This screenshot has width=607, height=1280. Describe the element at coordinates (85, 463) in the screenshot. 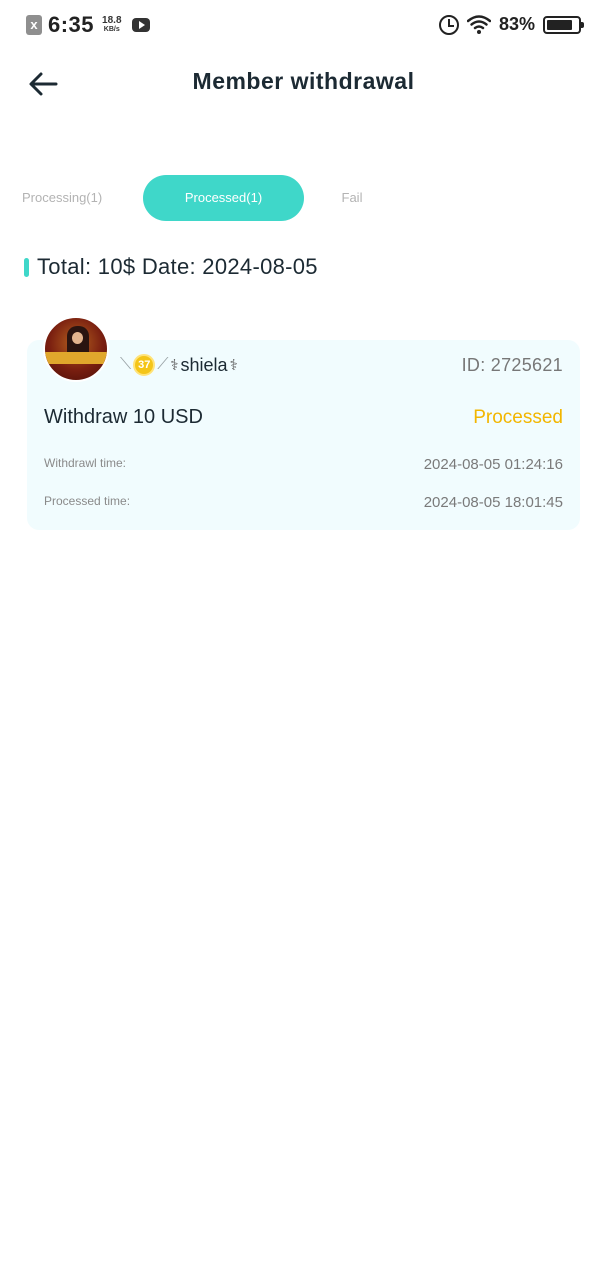

I see `withdrawal-time-label: Withdrawl time:` at that location.